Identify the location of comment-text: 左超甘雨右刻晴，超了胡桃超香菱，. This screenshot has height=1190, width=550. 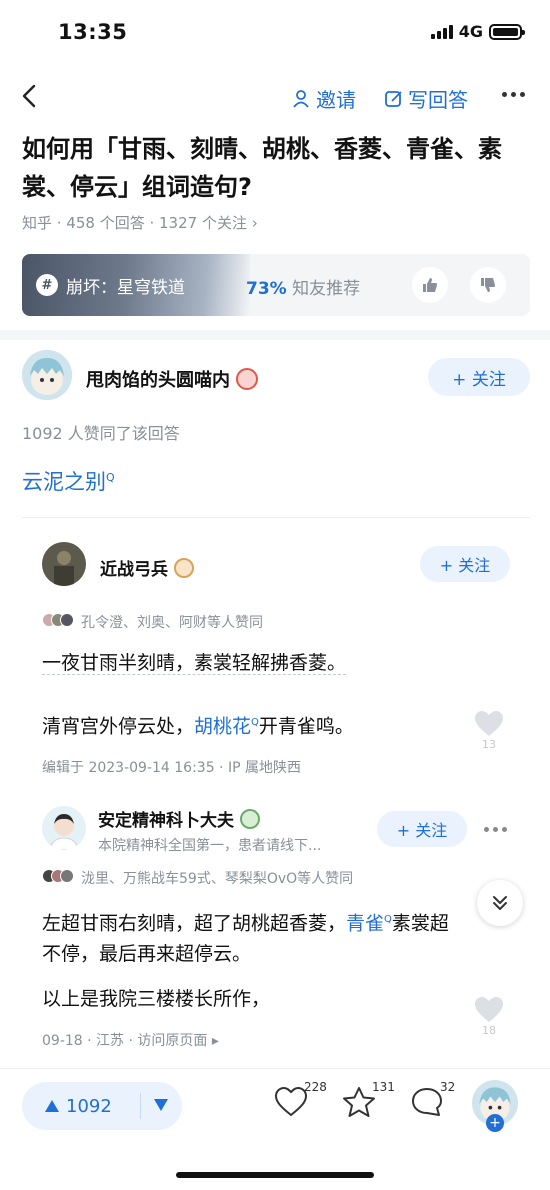
(194, 923).